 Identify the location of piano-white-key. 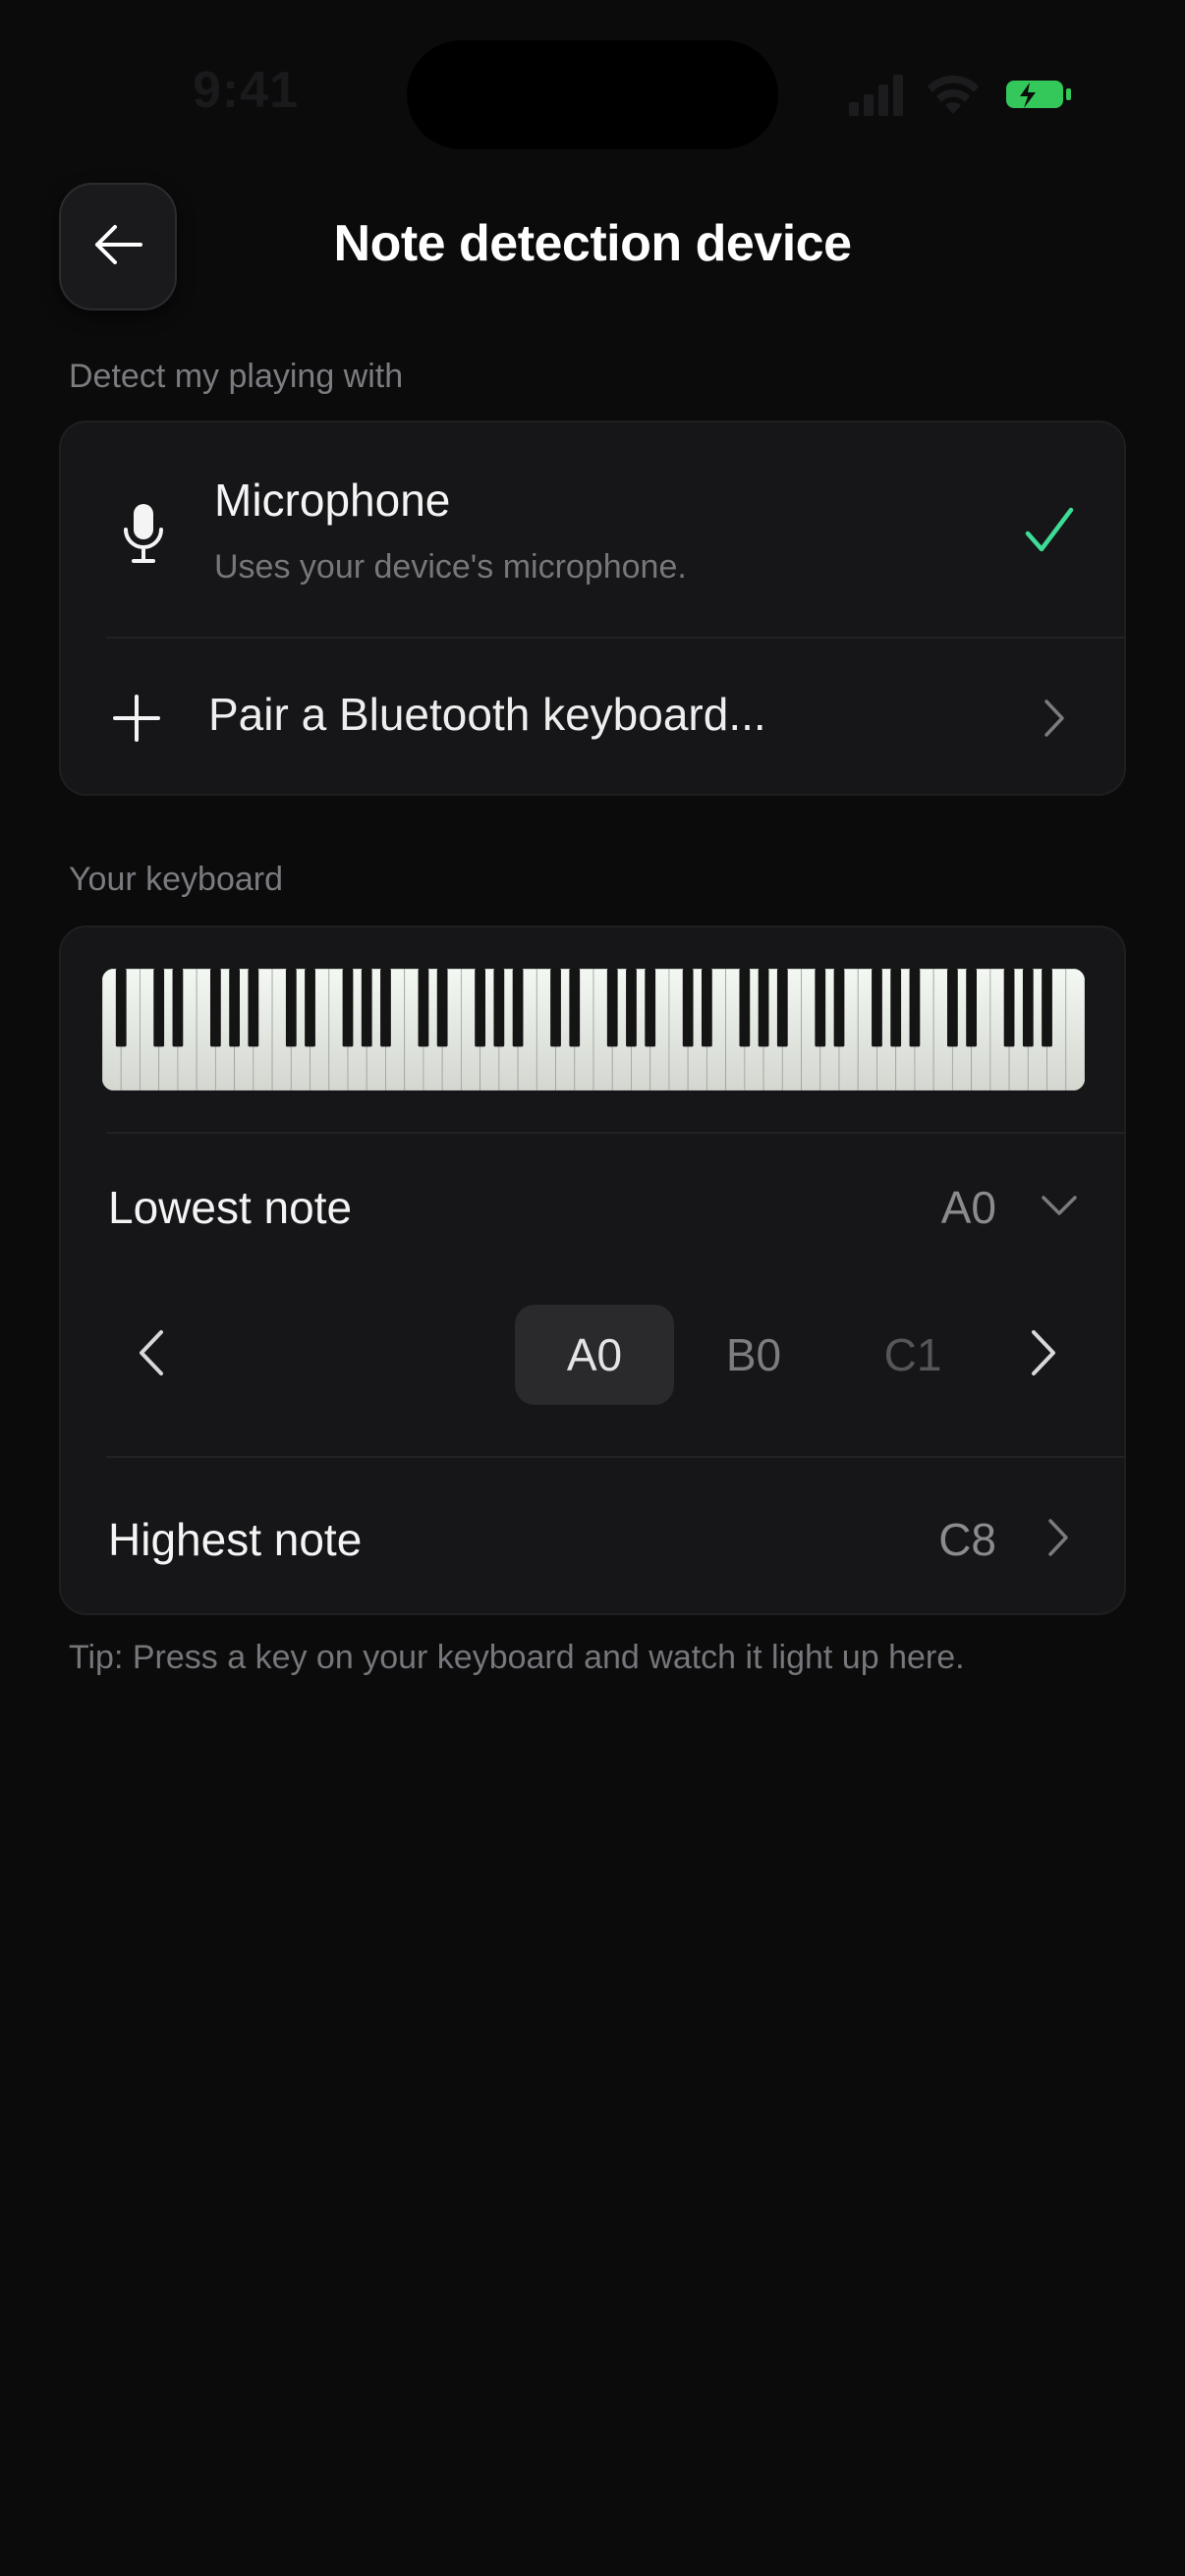
(1075, 1030).